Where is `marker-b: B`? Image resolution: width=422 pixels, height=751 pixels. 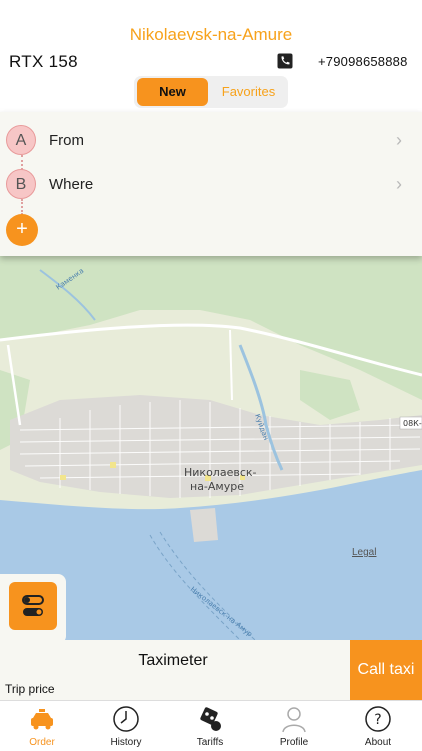 marker-b: B is located at coordinates (21, 184).